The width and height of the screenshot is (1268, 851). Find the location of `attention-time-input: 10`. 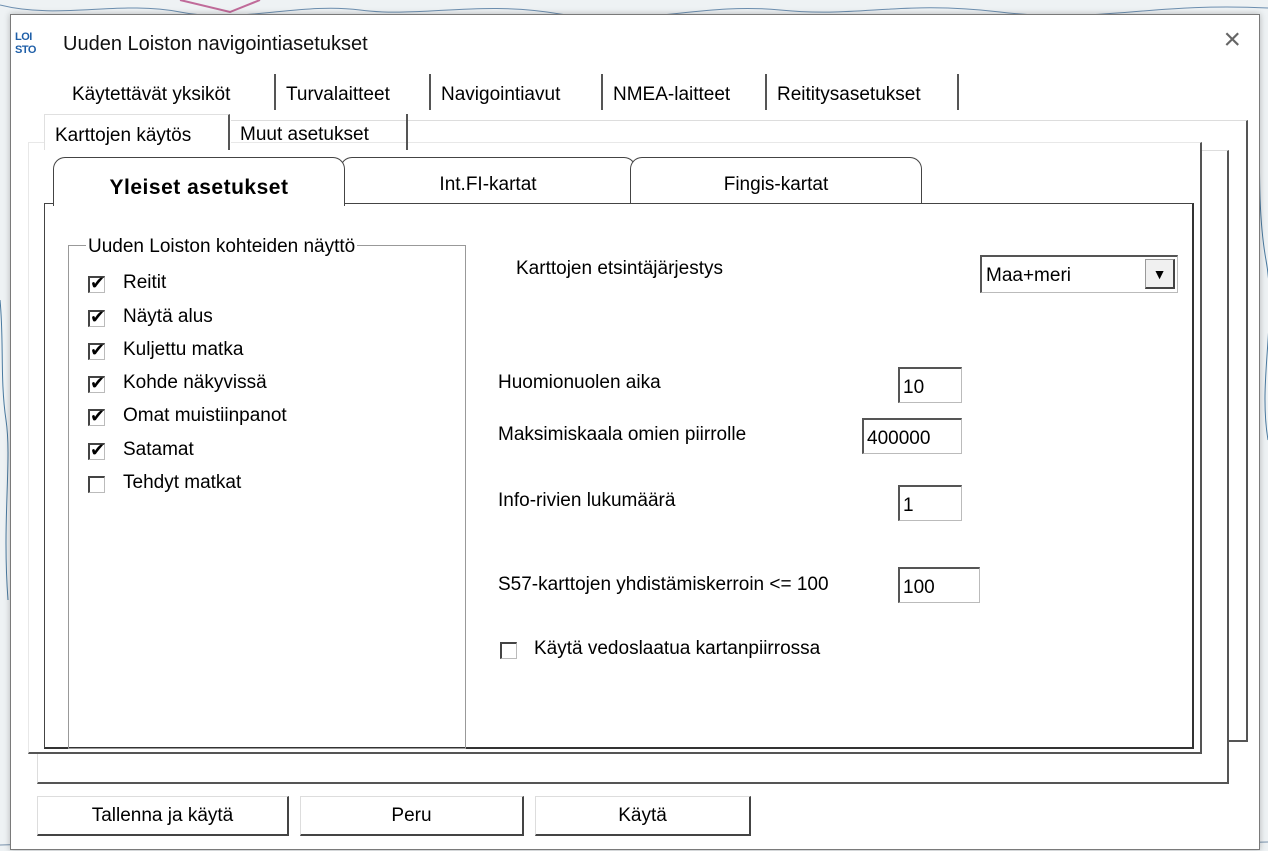

attention-time-input: 10 is located at coordinates (930, 385).